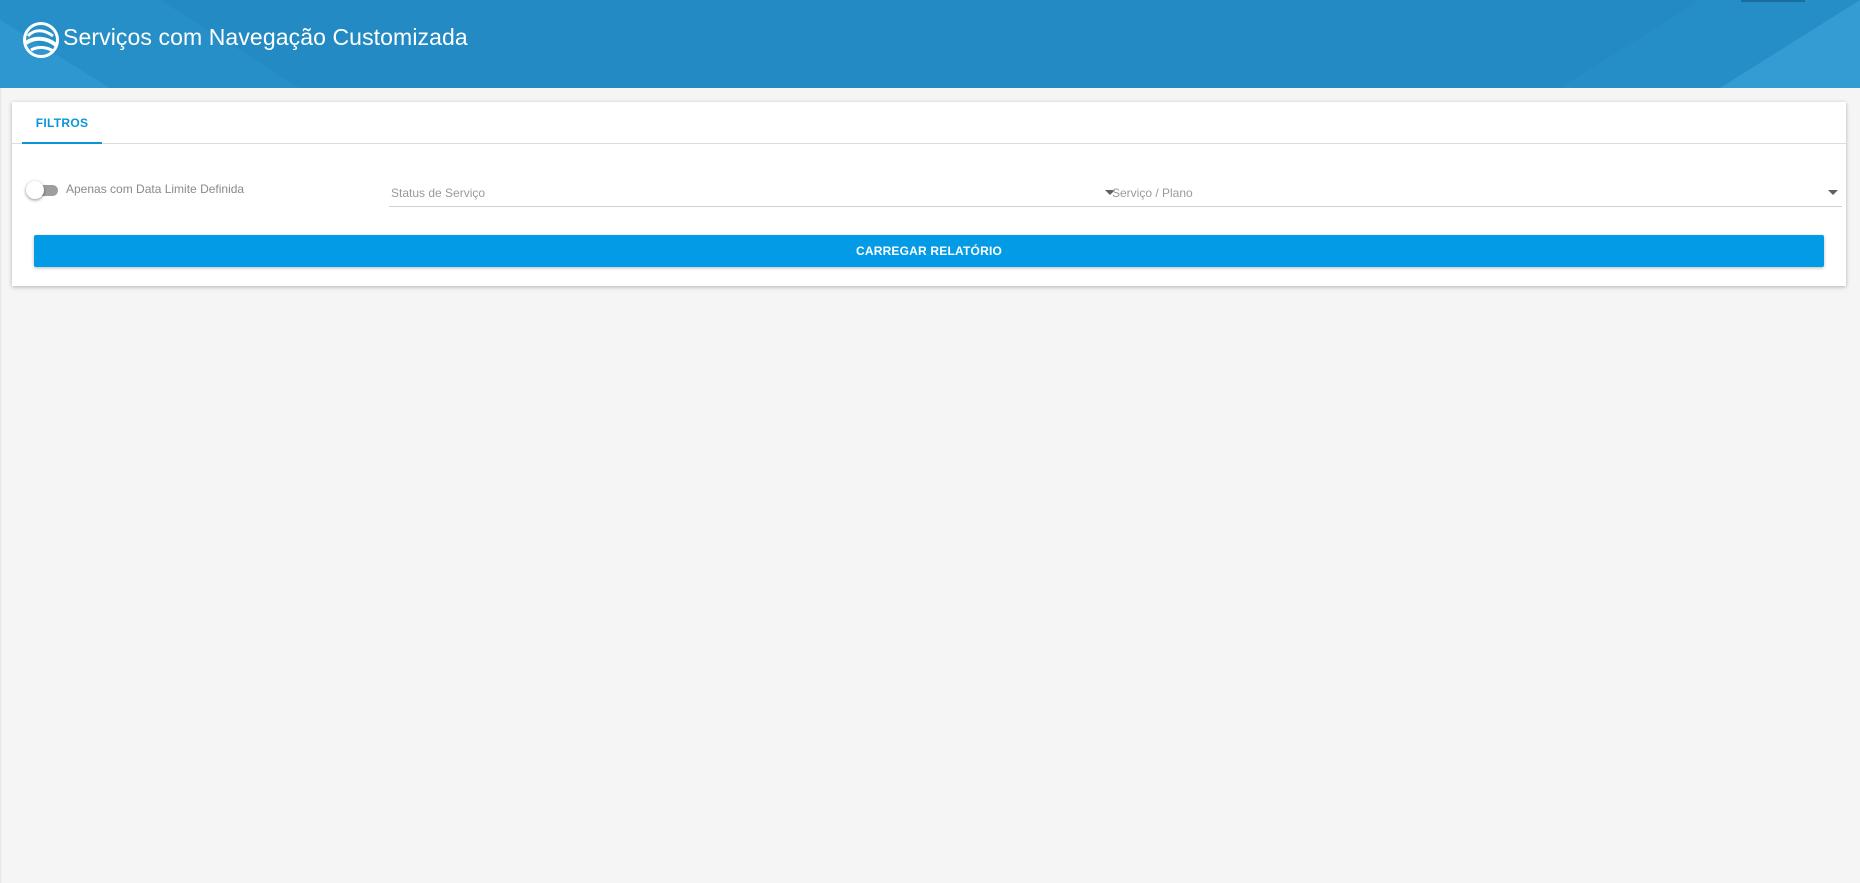  I want to click on data-limite-toggle, so click(43, 190).